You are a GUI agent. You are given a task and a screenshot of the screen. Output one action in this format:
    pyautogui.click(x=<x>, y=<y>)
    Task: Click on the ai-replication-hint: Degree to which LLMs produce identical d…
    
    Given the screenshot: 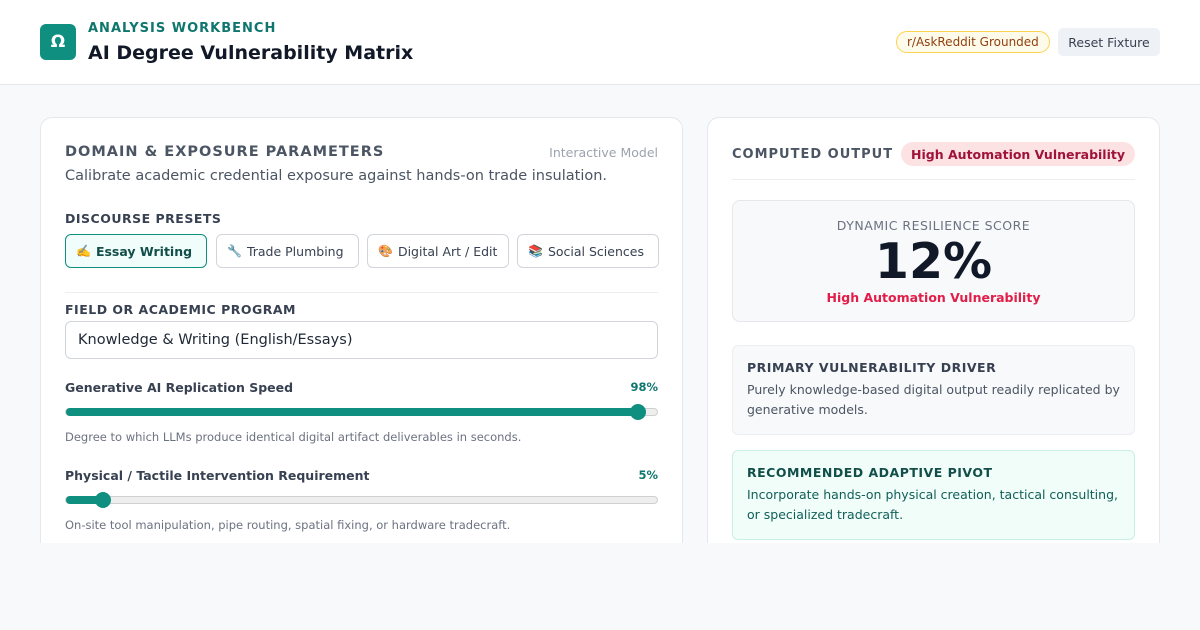 What is the action you would take?
    pyautogui.click(x=293, y=437)
    